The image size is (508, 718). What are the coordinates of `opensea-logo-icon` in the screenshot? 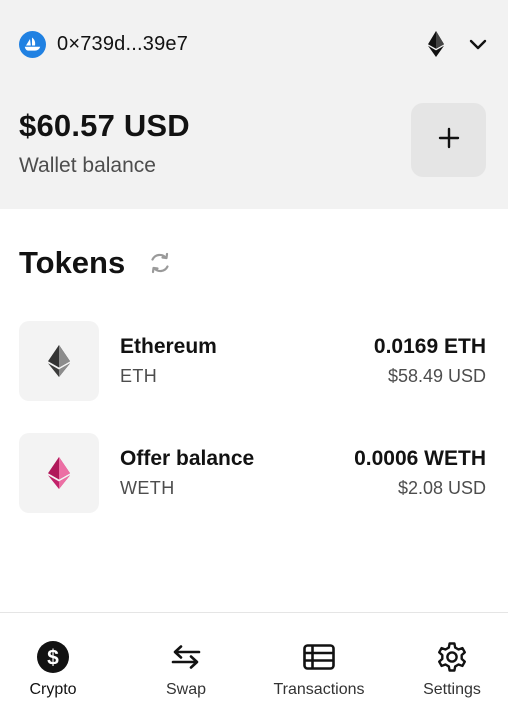 It's located at (32, 44).